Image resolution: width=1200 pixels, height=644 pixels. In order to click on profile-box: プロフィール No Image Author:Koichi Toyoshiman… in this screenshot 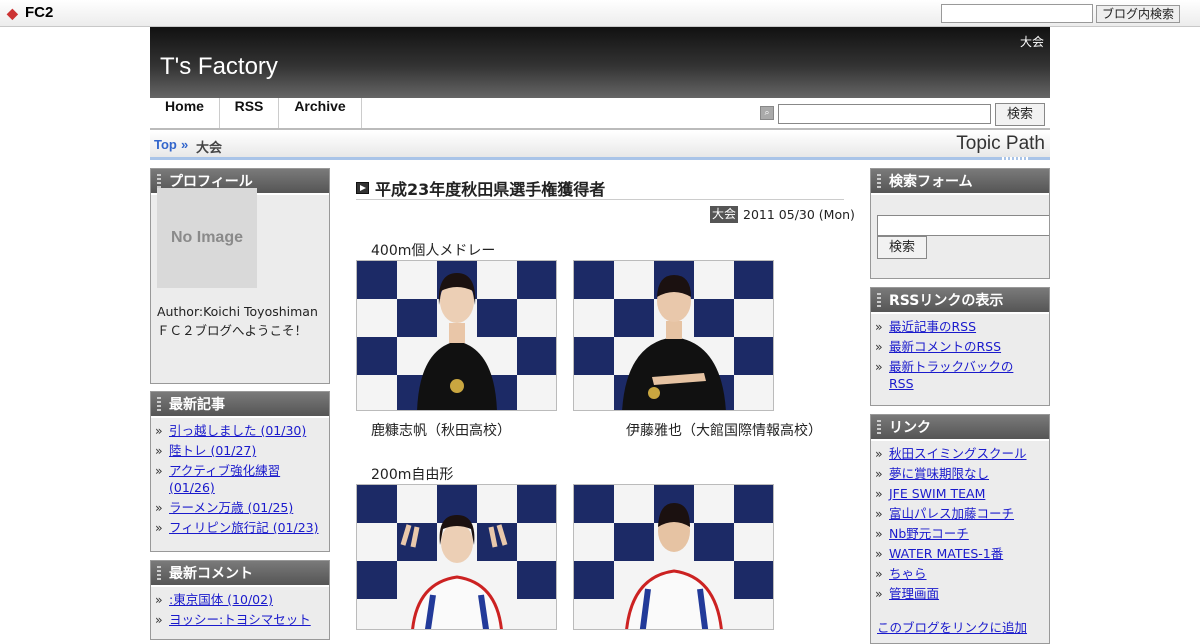, I will do `click(240, 276)`.